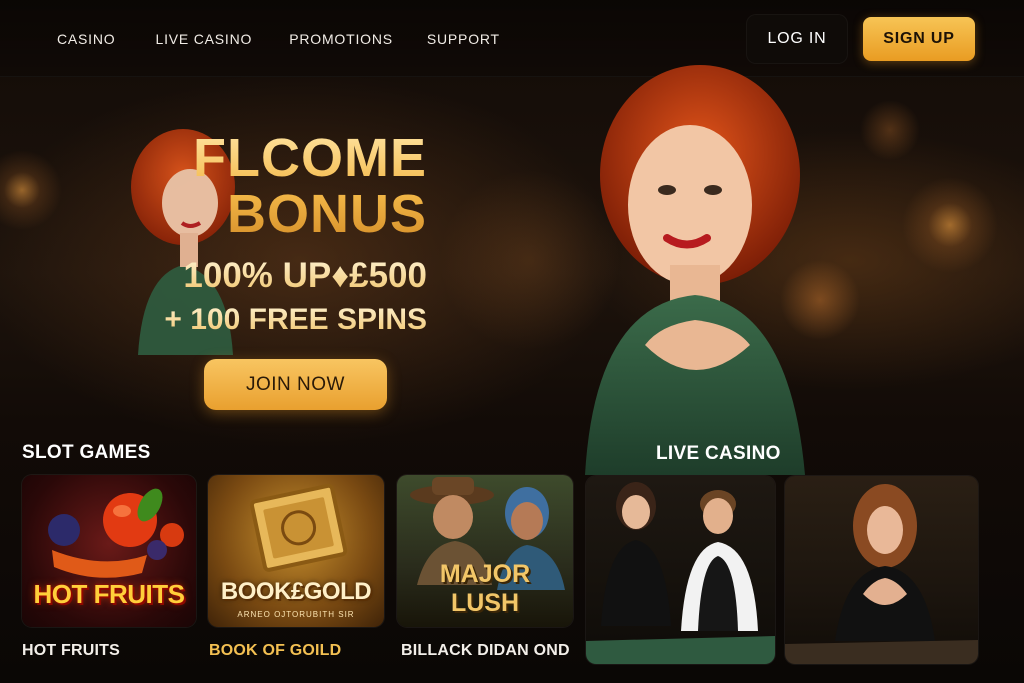 The height and width of the screenshot is (683, 1024). Describe the element at coordinates (718, 453) in the screenshot. I see `live-casino-heading: LIVE CASINO` at that location.